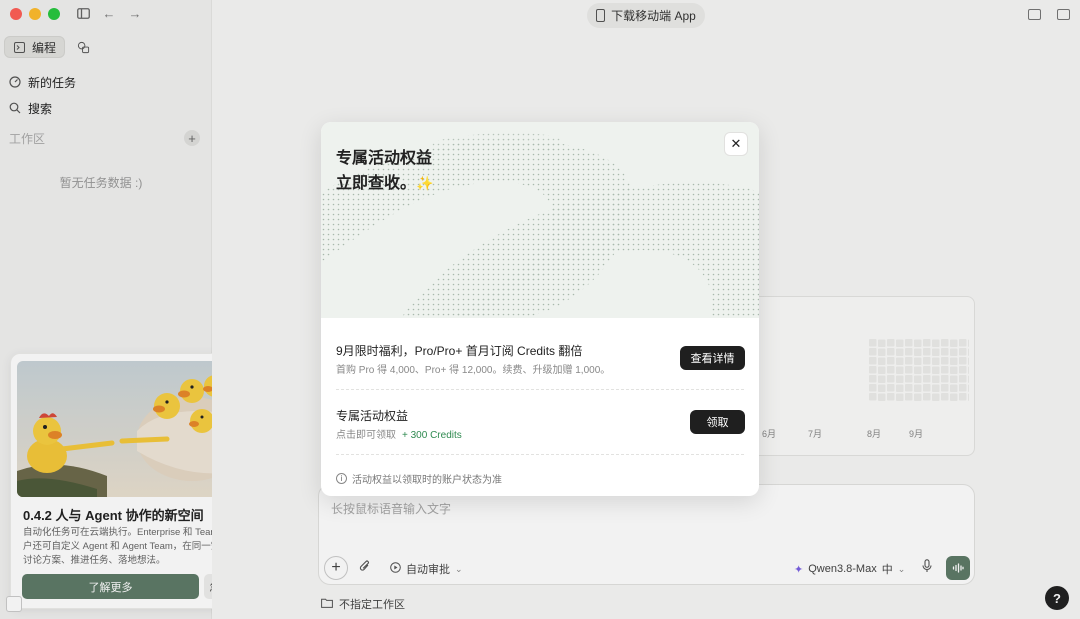 The width and height of the screenshot is (1080, 619). What do you see at coordinates (399, 433) in the screenshot?
I see `offer2-subtitle: 点击即可领取 + 300 Credits` at bounding box center [399, 433].